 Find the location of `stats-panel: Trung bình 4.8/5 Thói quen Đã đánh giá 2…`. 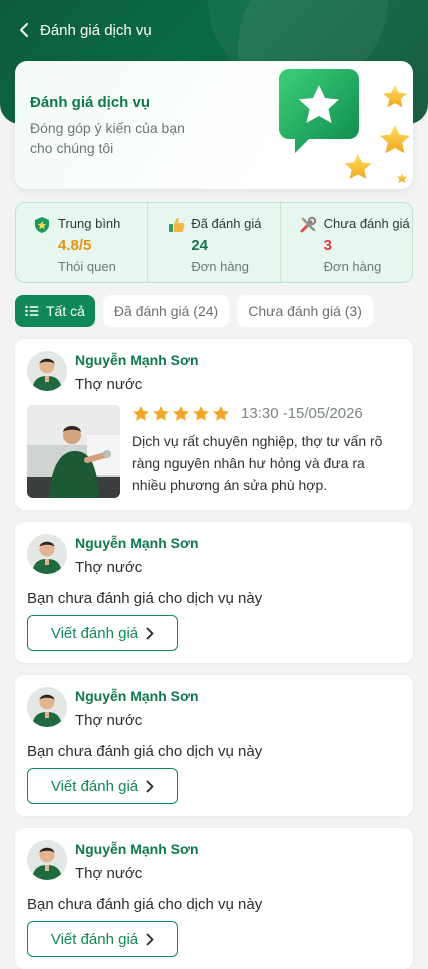

stats-panel: Trung bình 4.8/5 Thói quen Đã đánh giá 2… is located at coordinates (214, 242).